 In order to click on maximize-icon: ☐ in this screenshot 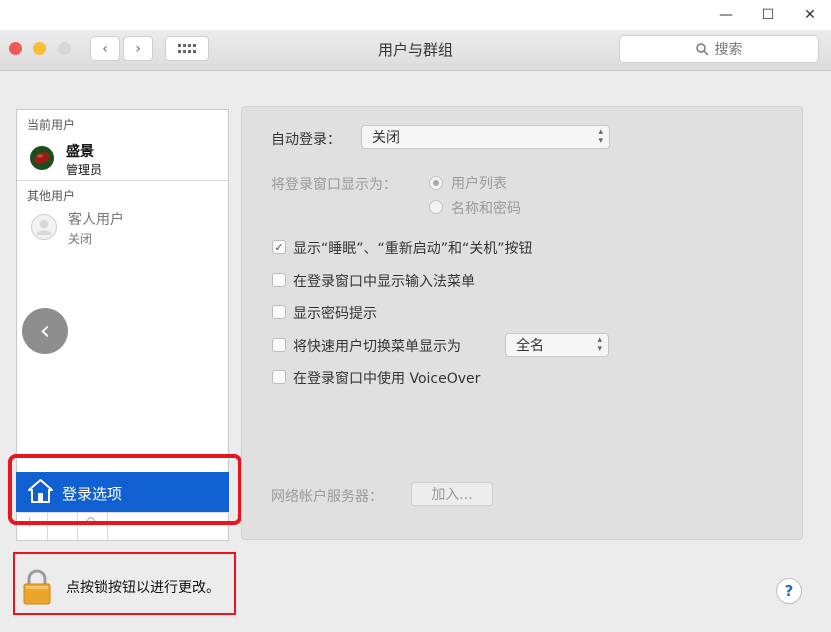, I will do `click(768, 15)`.